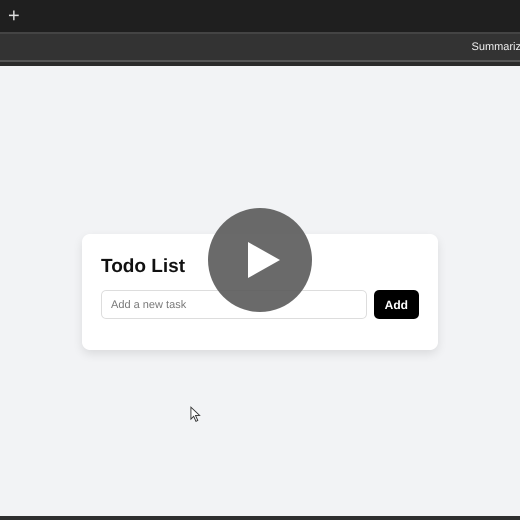 The height and width of the screenshot is (520, 520). I want to click on play-icon, so click(260, 260).